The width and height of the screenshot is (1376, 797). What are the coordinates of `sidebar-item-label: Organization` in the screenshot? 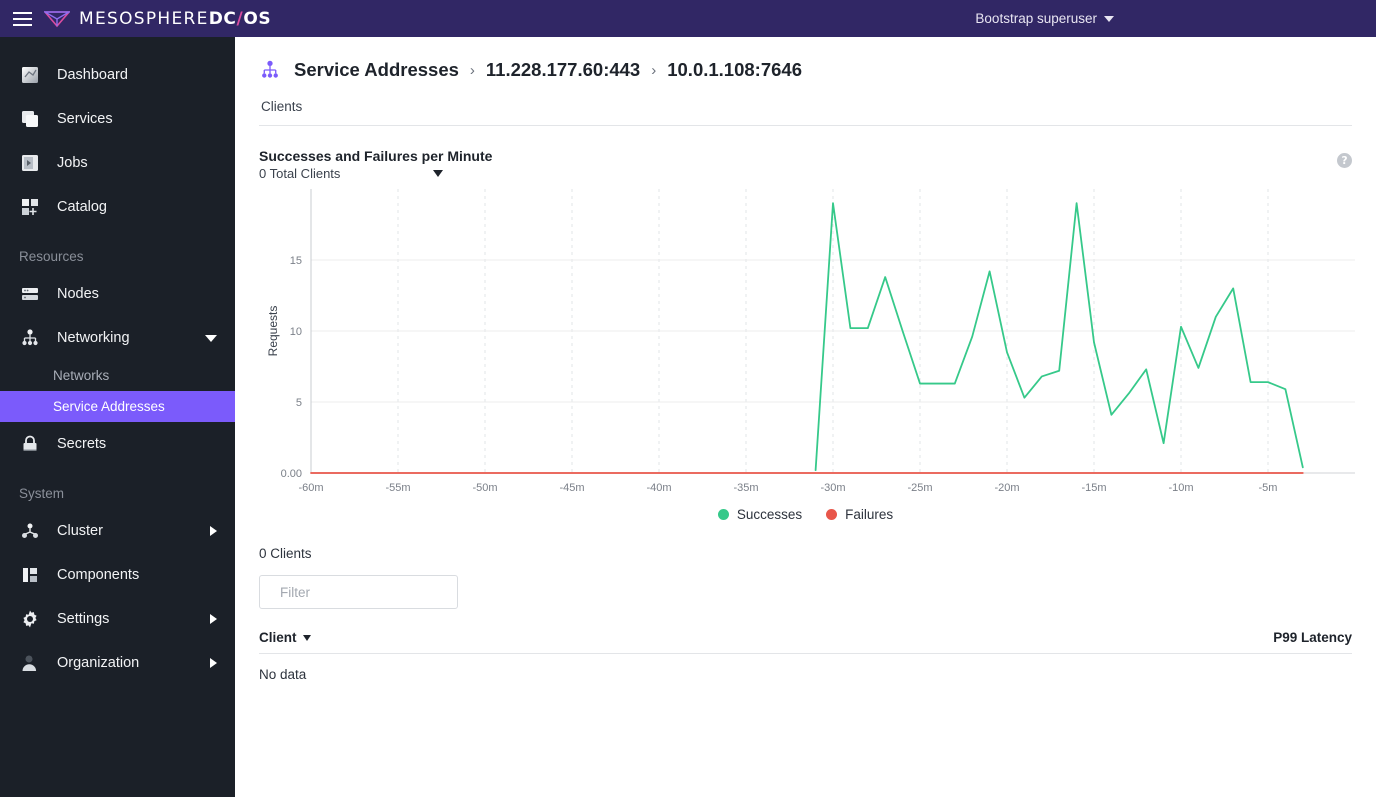 It's located at (98, 663).